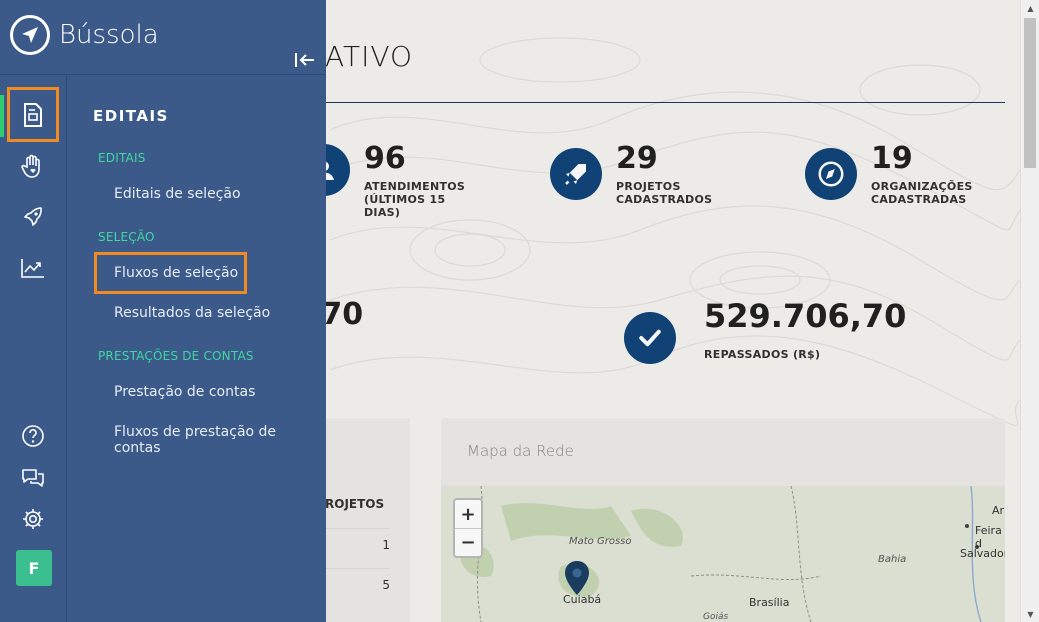 This screenshot has width=1039, height=622. What do you see at coordinates (176, 356) in the screenshot?
I see `section-title-prestacoes: PRESTAÇÕES DE CONTAS` at bounding box center [176, 356].